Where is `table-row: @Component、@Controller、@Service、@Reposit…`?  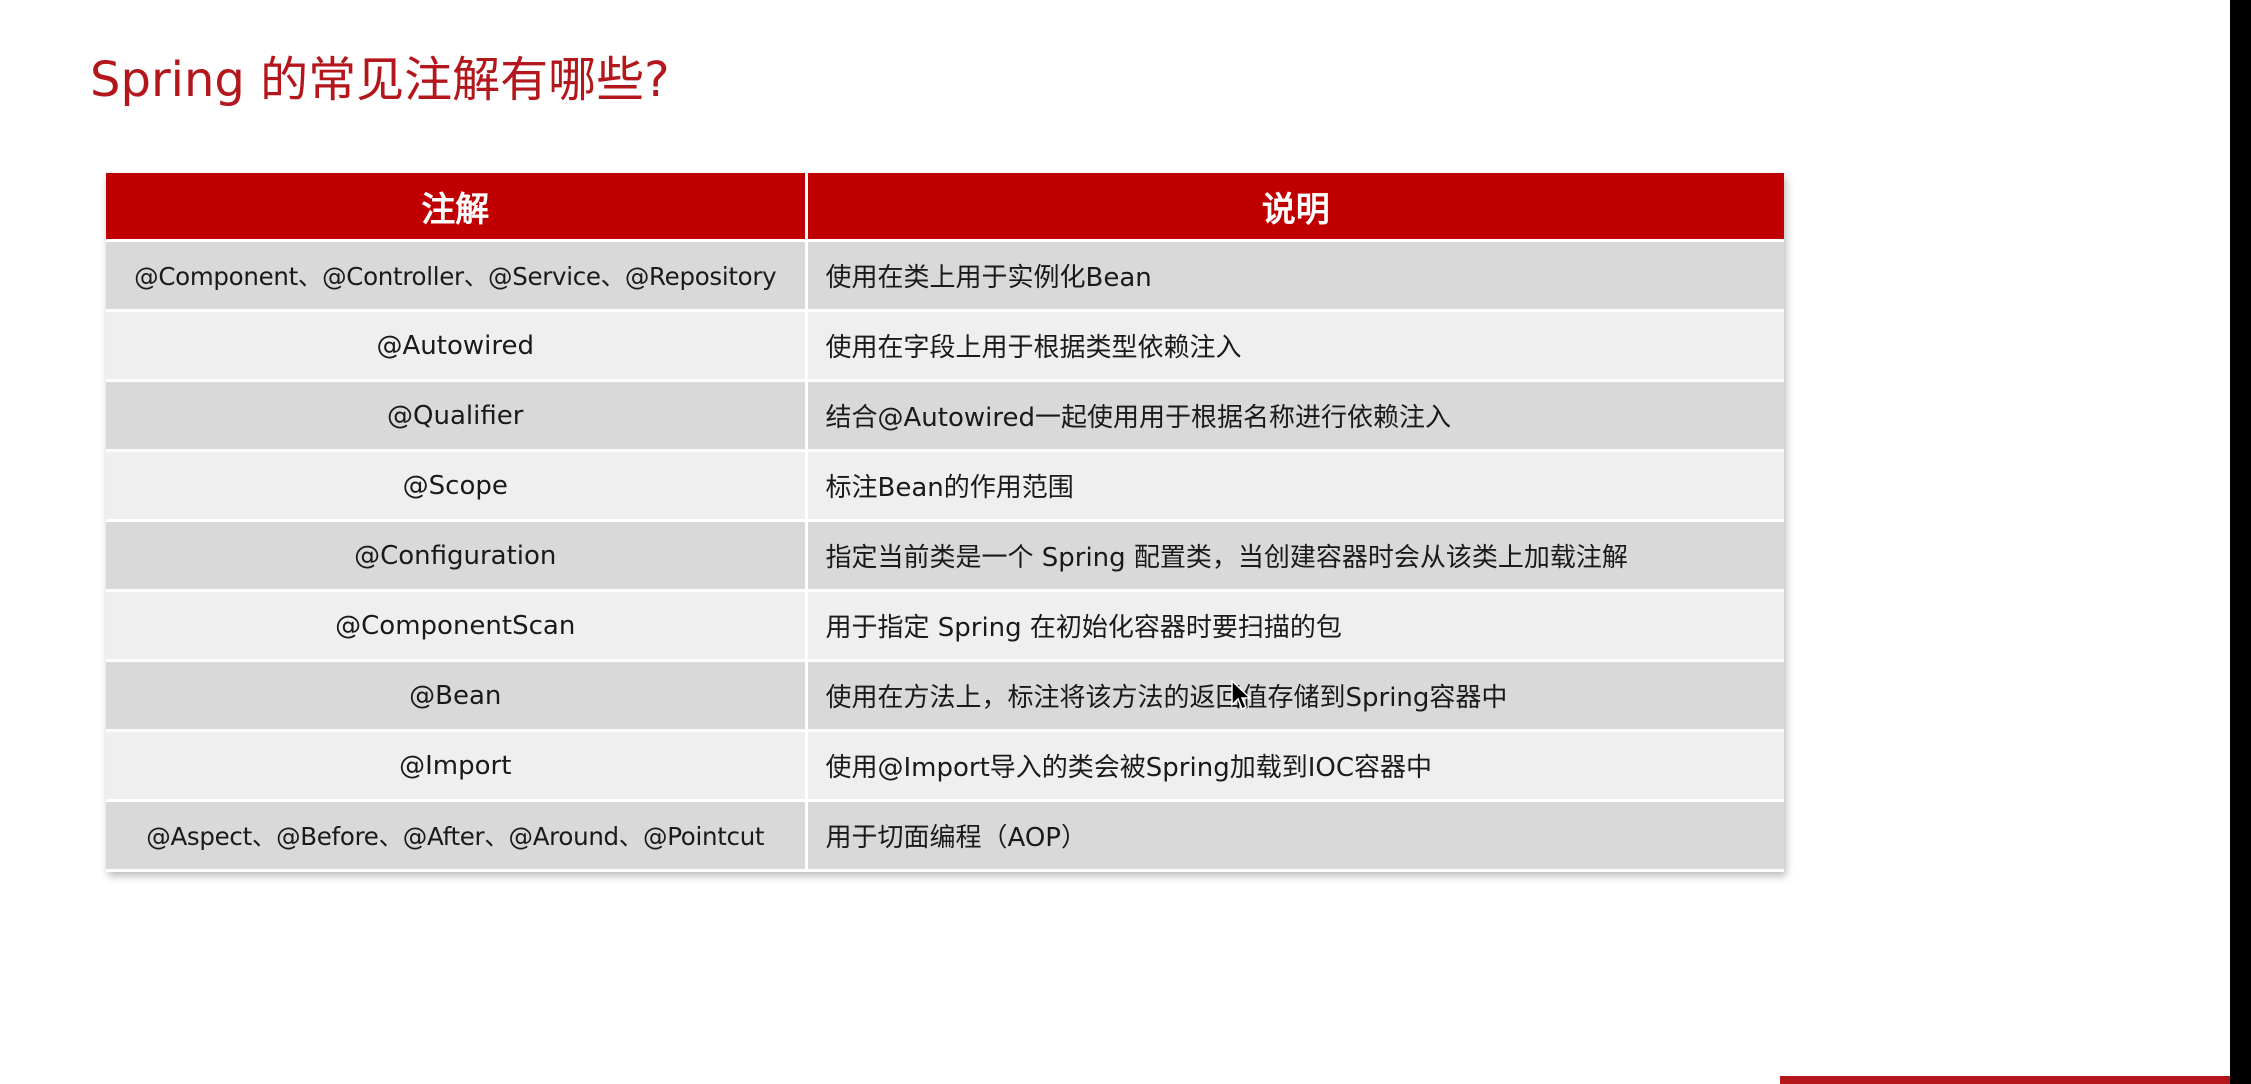
table-row: @Component、@Controller、@Service、@Reposit… is located at coordinates (945, 276).